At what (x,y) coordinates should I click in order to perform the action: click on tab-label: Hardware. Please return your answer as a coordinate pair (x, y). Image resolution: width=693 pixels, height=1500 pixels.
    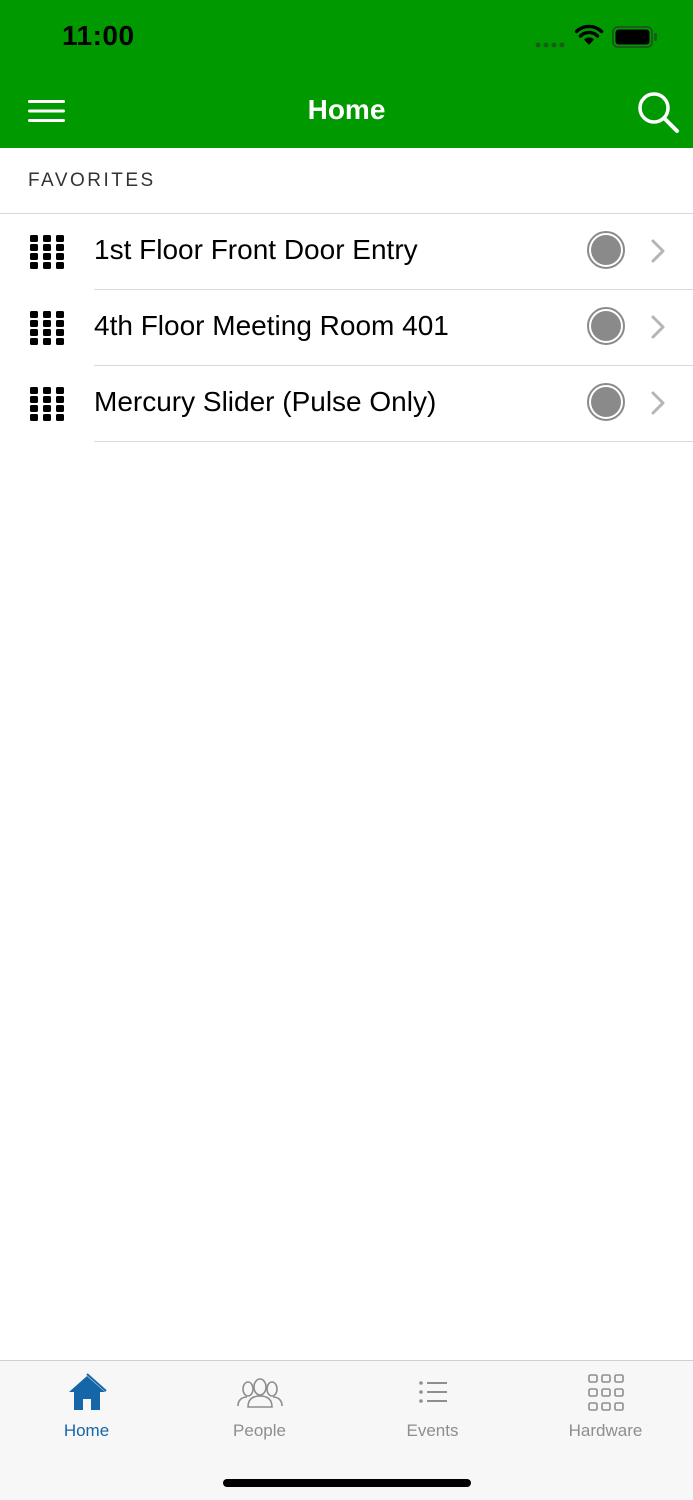
    Looking at the image, I should click on (605, 1430).